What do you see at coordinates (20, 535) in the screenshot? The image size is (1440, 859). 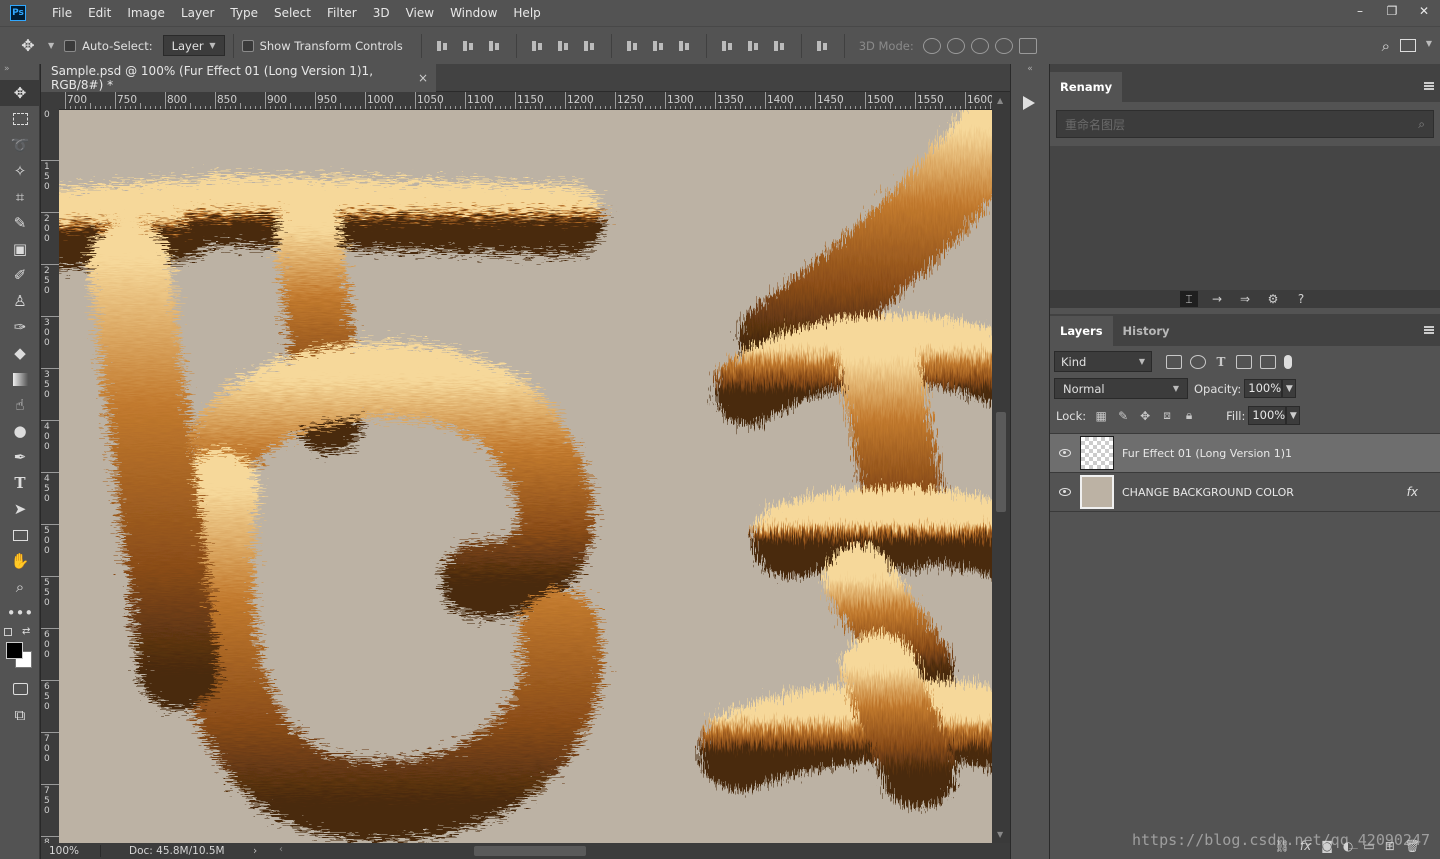 I see `rectangle-tool-icon` at bounding box center [20, 535].